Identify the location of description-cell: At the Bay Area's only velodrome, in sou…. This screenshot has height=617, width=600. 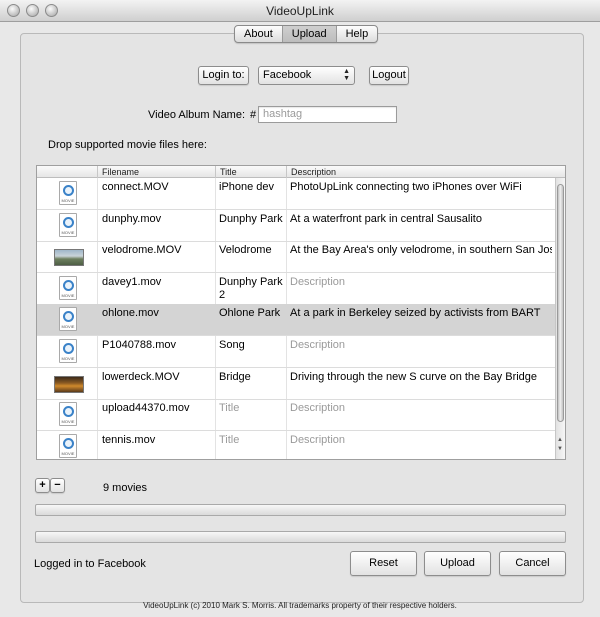
(421, 250).